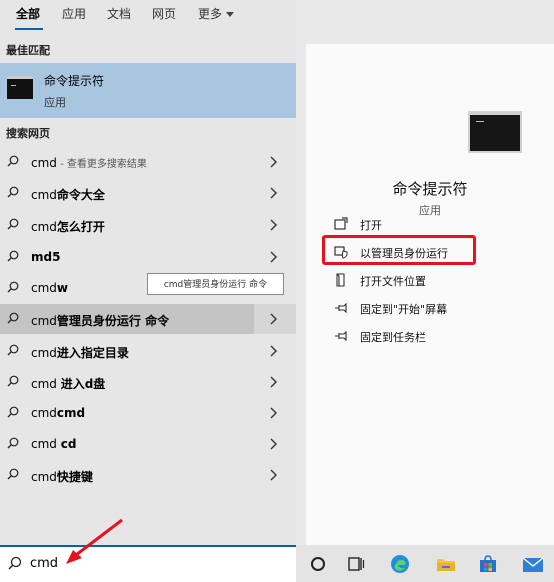 This screenshot has width=554, height=582. I want to click on web-result-item: cmd - 查看更多搜索结果, so click(148, 162).